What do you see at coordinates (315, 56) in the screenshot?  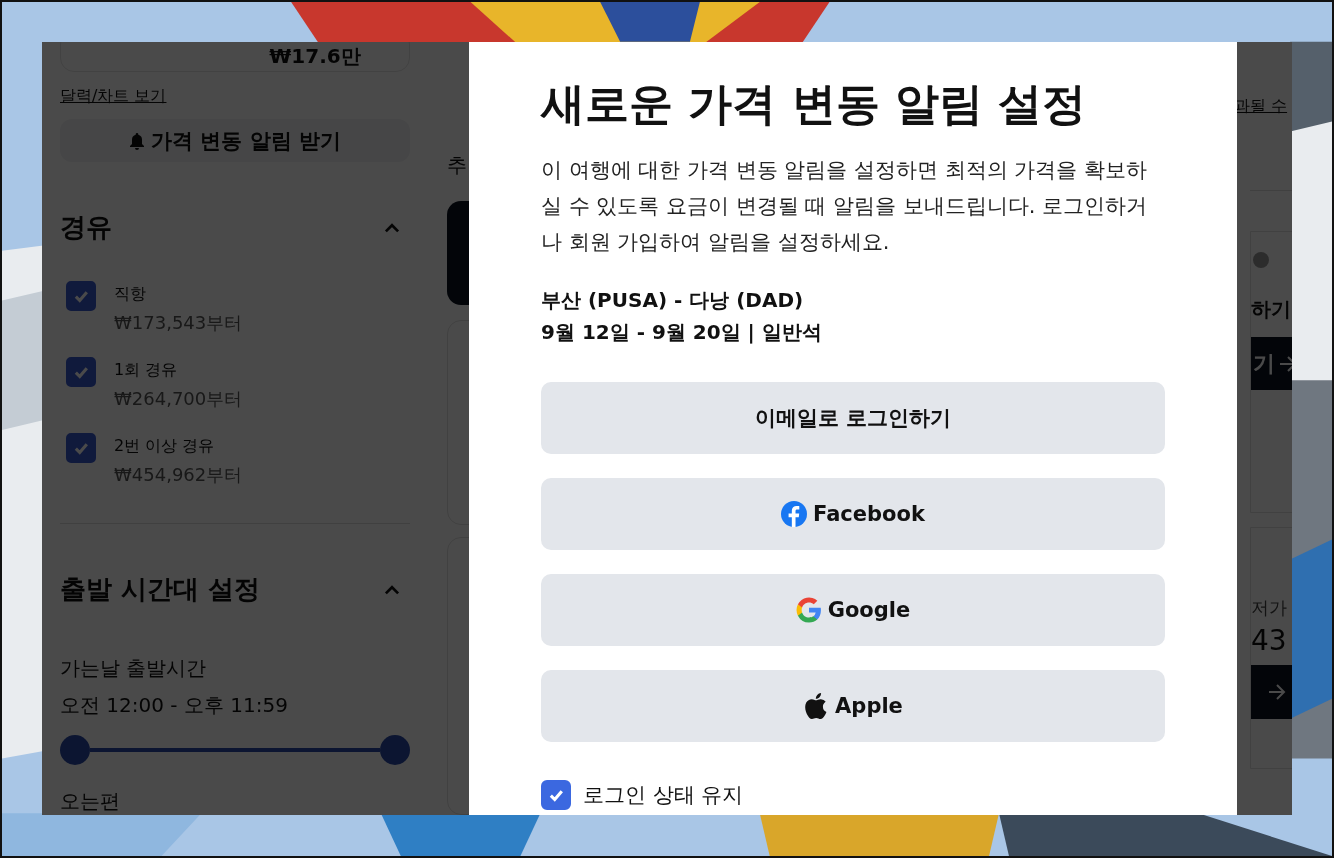 I see `price-text: ₩17.6만` at bounding box center [315, 56].